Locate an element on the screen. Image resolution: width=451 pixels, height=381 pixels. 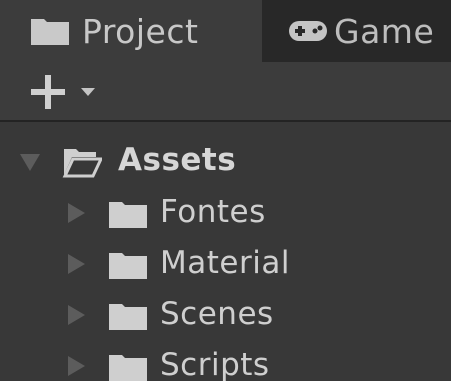
tree-item-label: Assets is located at coordinates (177, 160).